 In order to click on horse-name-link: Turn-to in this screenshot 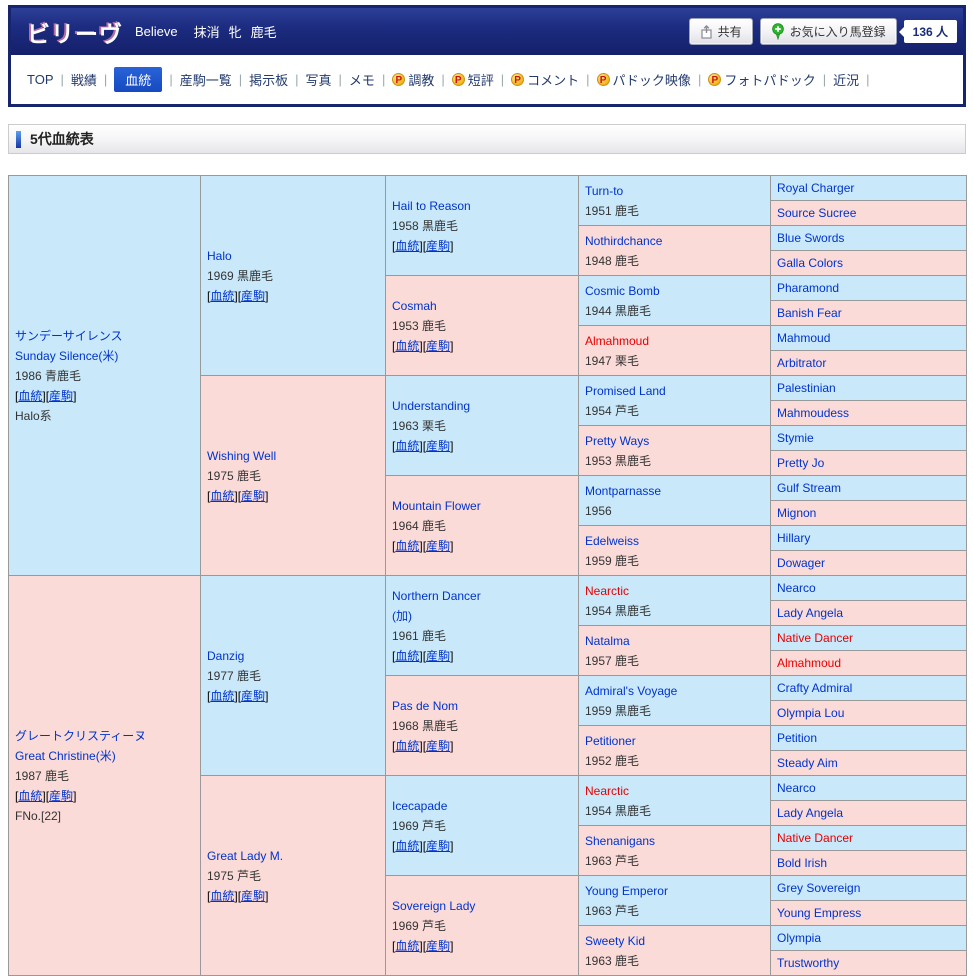, I will do `click(604, 191)`.